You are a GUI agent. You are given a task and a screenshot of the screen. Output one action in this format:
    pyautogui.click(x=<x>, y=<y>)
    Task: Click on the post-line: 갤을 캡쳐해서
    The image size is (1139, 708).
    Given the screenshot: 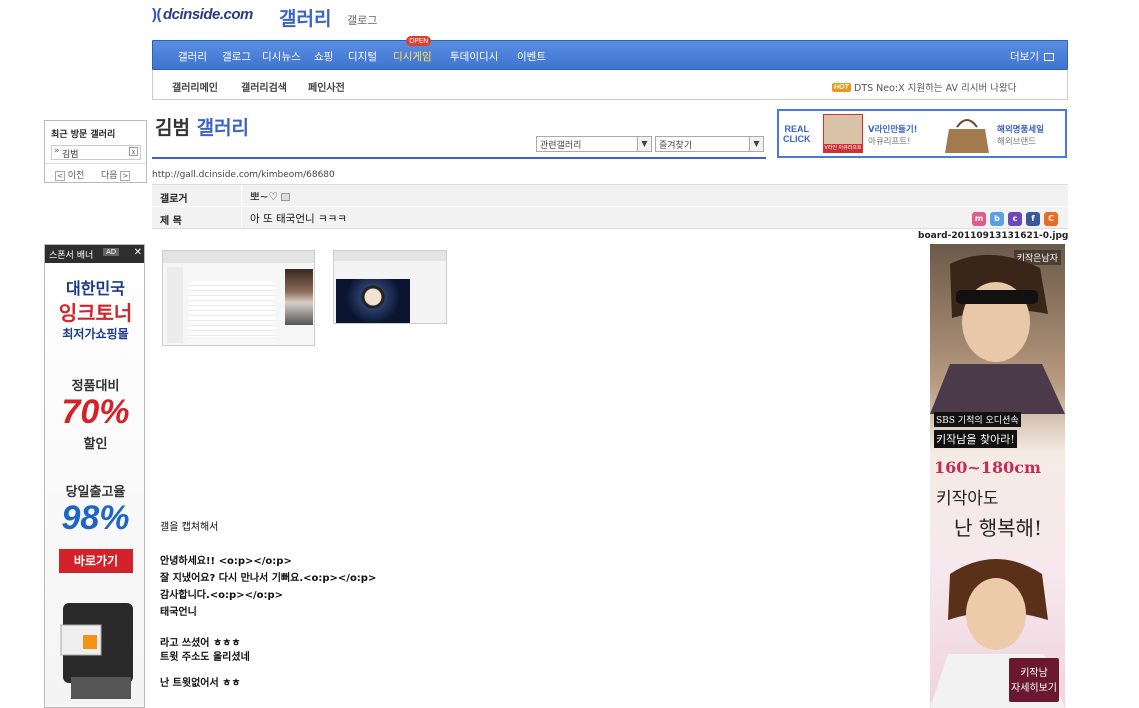 What is the action you would take?
    pyautogui.click(x=189, y=527)
    